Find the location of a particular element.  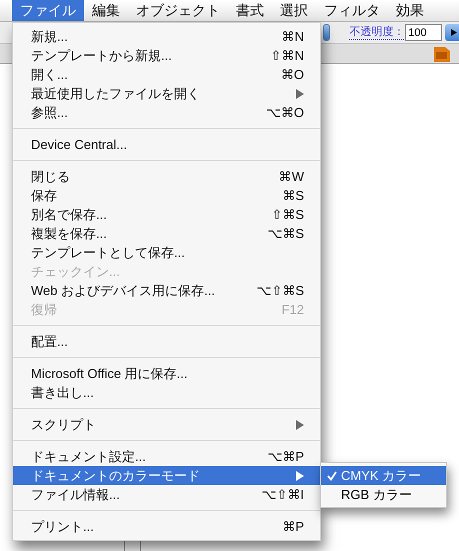

shortcut-text: ⌘N is located at coordinates (293, 37).